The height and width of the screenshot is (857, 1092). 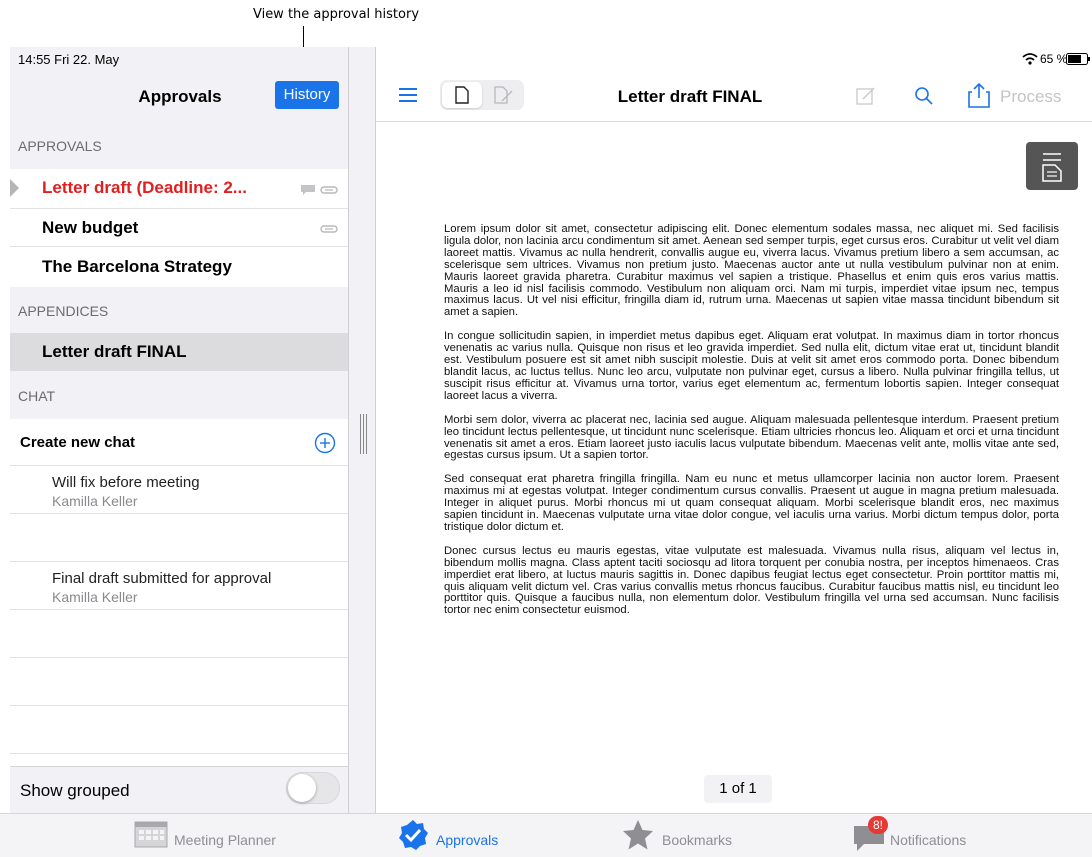 I want to click on appendix-item-letter-draft-final: Letter draft FINAL, so click(x=179, y=352).